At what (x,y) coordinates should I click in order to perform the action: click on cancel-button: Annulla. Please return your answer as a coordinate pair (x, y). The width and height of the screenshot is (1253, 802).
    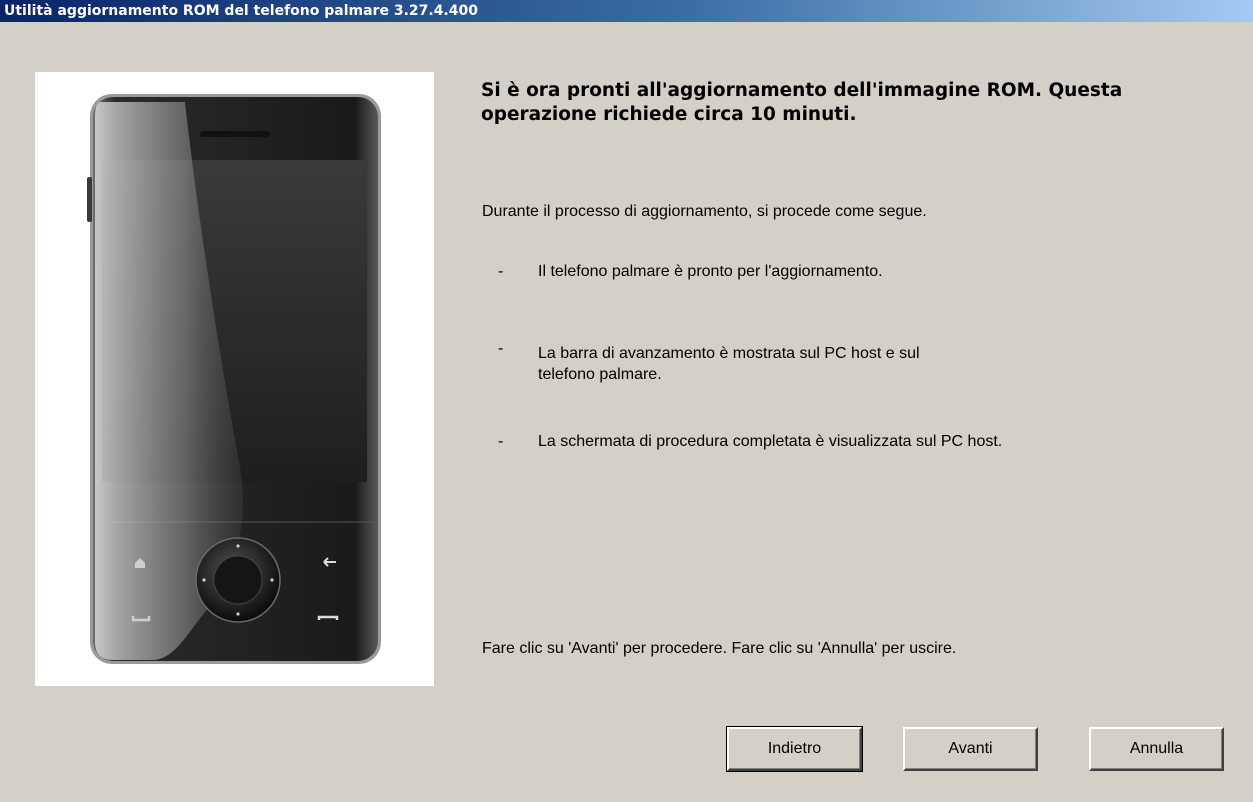
    Looking at the image, I should click on (1156, 749).